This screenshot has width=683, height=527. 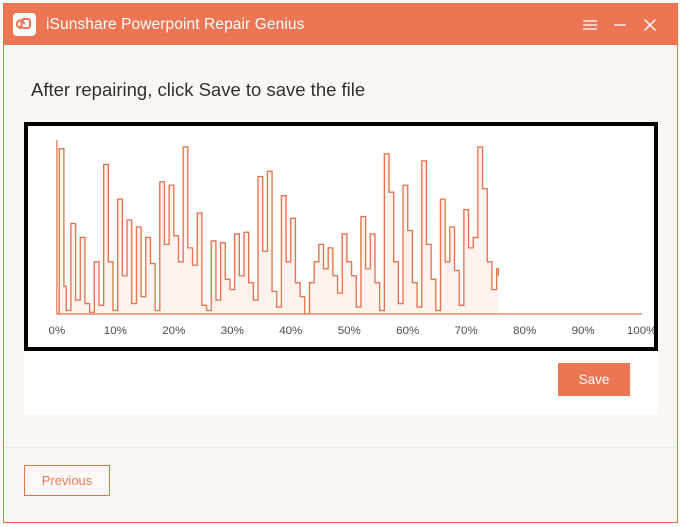 I want to click on chart-x-tick-label: 0%, so click(x=57, y=331).